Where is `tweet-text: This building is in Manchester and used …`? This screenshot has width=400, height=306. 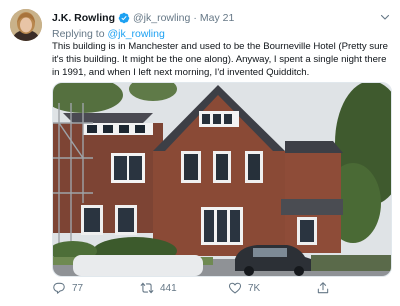
tweet-text: This building is in Manchester and used … is located at coordinates (220, 59).